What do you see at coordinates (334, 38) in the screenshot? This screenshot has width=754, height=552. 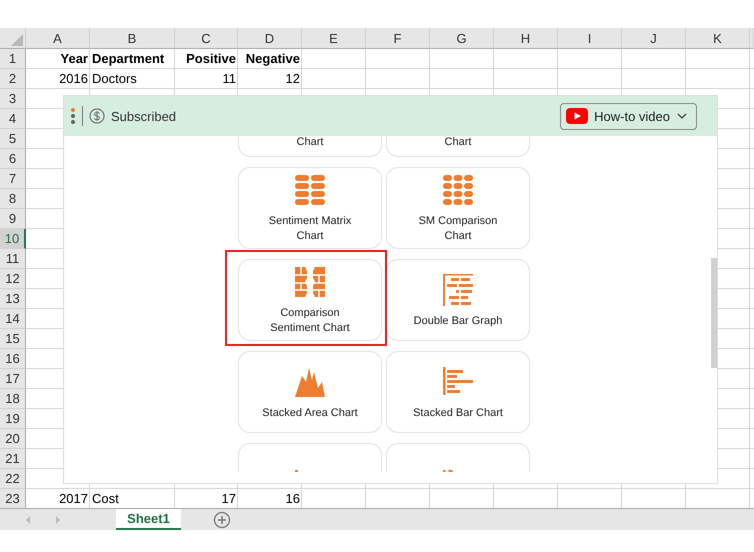 I see `column-header: E` at bounding box center [334, 38].